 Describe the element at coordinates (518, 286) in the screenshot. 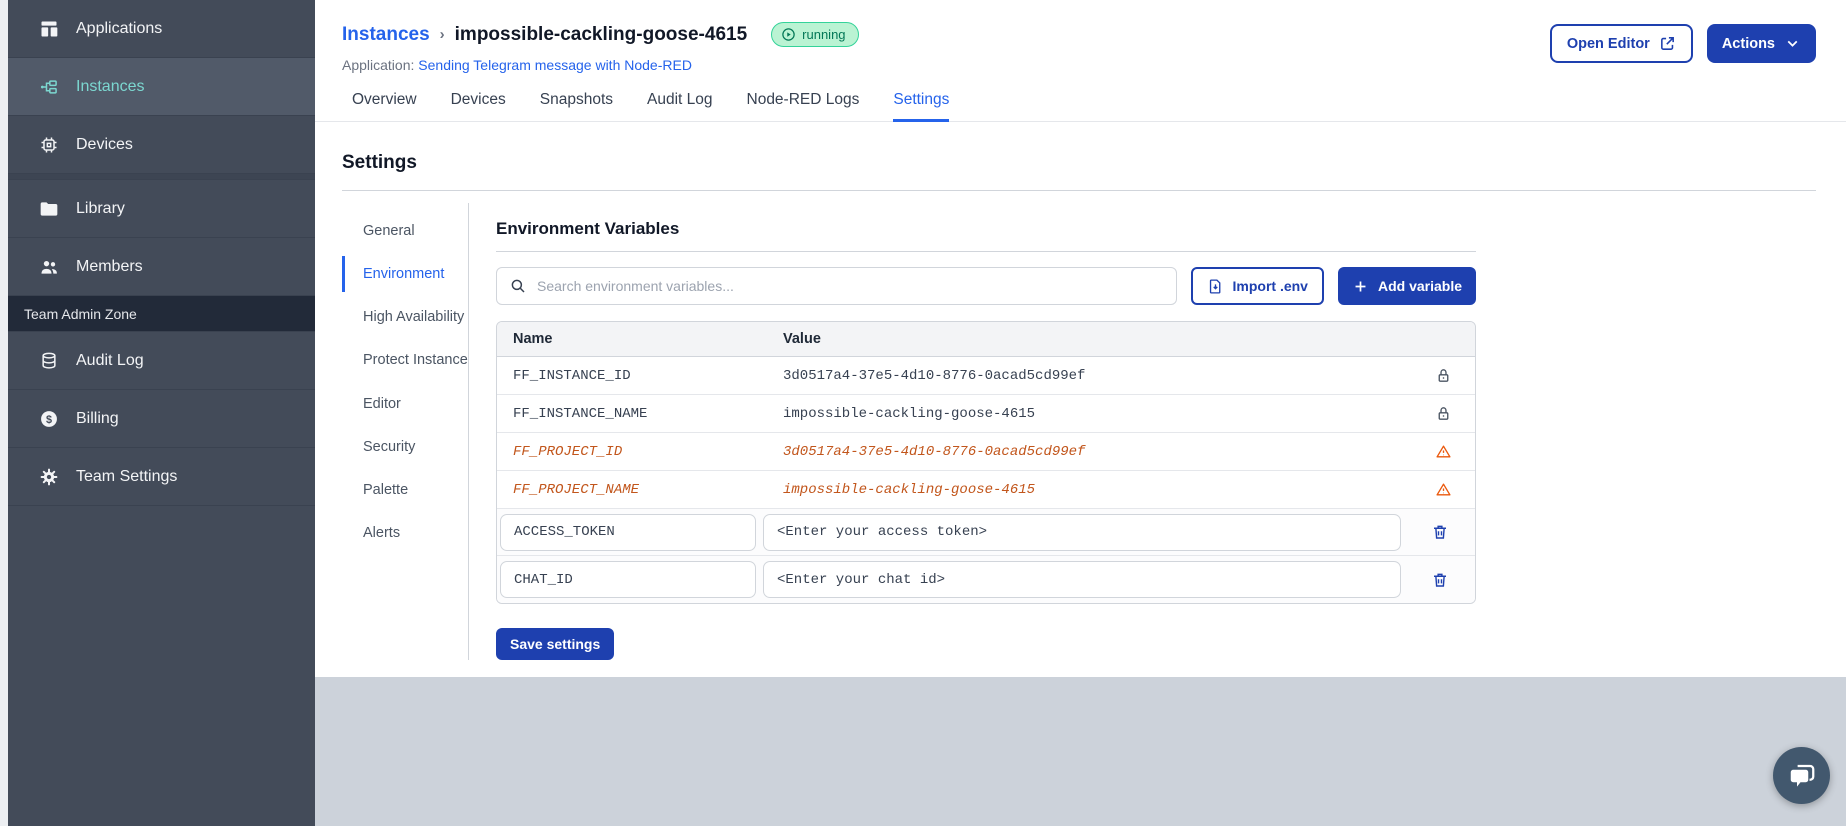

I see `search-icon` at that location.